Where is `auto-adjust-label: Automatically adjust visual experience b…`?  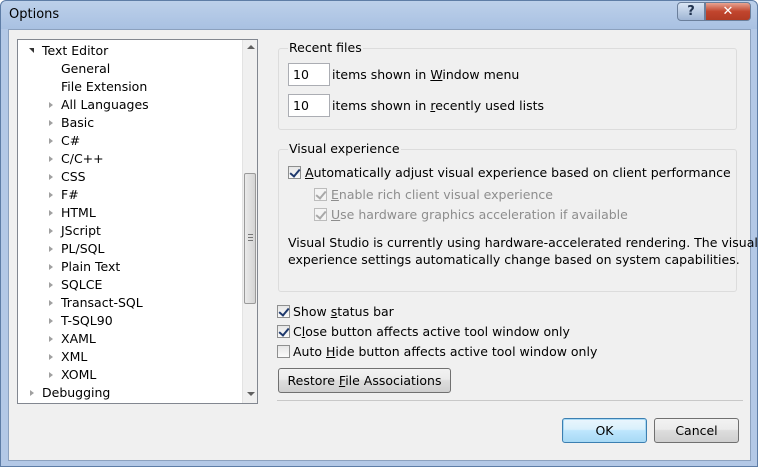
auto-adjust-label: Automatically adjust visual experience b… is located at coordinates (518, 172).